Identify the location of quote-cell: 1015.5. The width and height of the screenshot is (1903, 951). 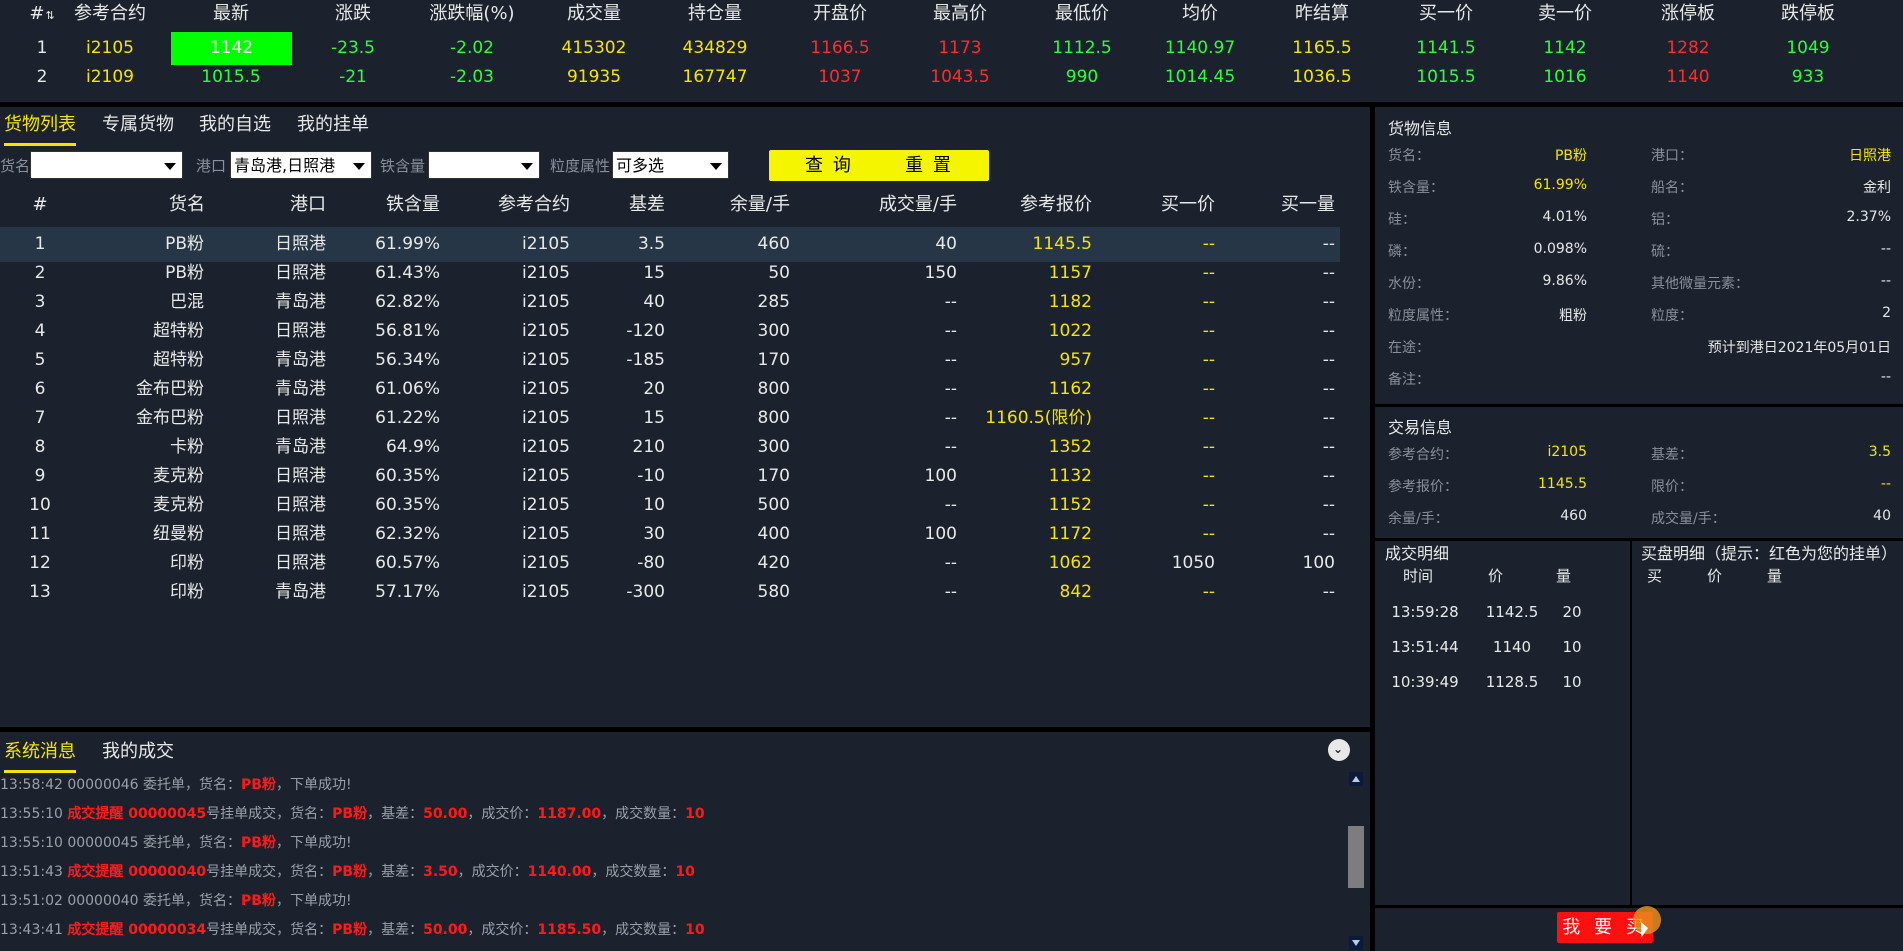
(231, 77).